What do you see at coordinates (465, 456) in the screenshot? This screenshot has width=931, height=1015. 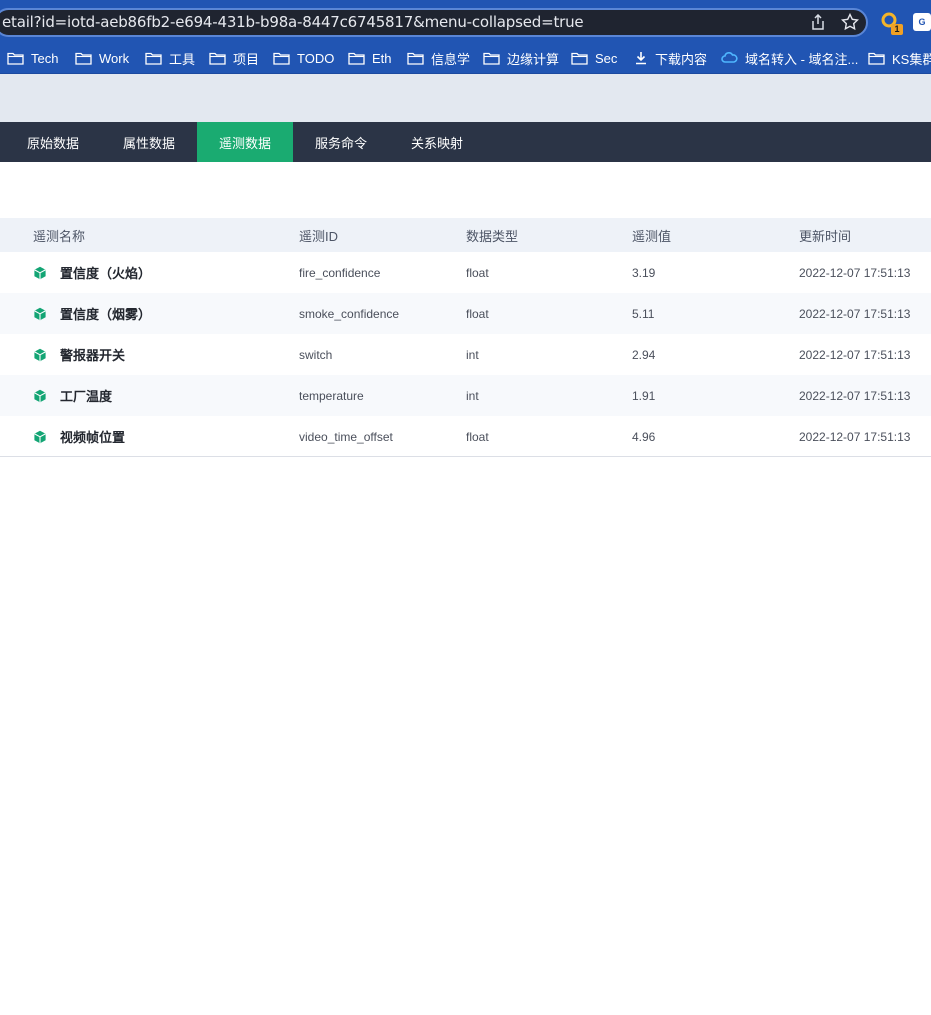 I see `table-divider` at bounding box center [465, 456].